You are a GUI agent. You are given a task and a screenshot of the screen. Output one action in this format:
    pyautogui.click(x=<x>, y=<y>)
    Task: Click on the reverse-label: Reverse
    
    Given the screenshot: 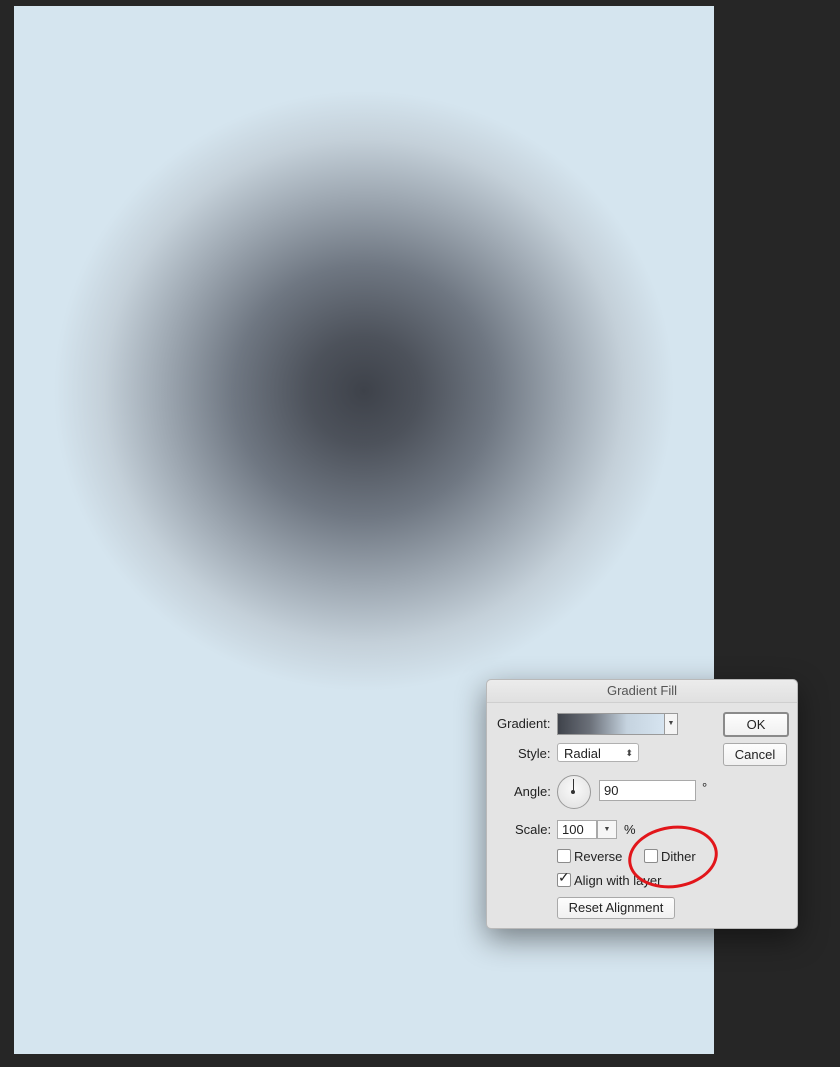 What is the action you would take?
    pyautogui.click(x=598, y=856)
    